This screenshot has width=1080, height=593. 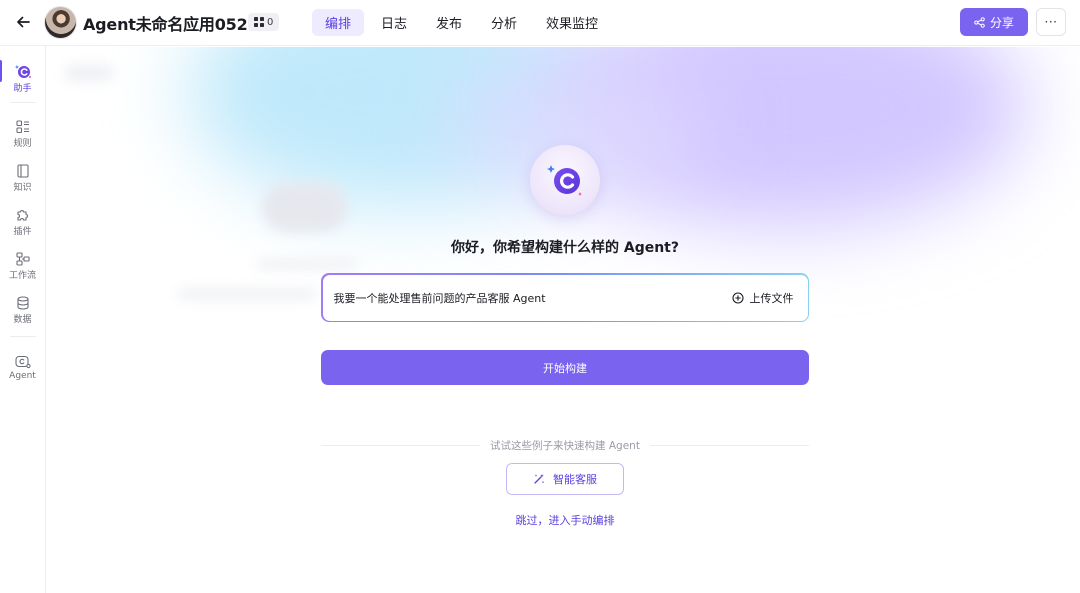 What do you see at coordinates (22, 170) in the screenshot?
I see `book-icon` at bounding box center [22, 170].